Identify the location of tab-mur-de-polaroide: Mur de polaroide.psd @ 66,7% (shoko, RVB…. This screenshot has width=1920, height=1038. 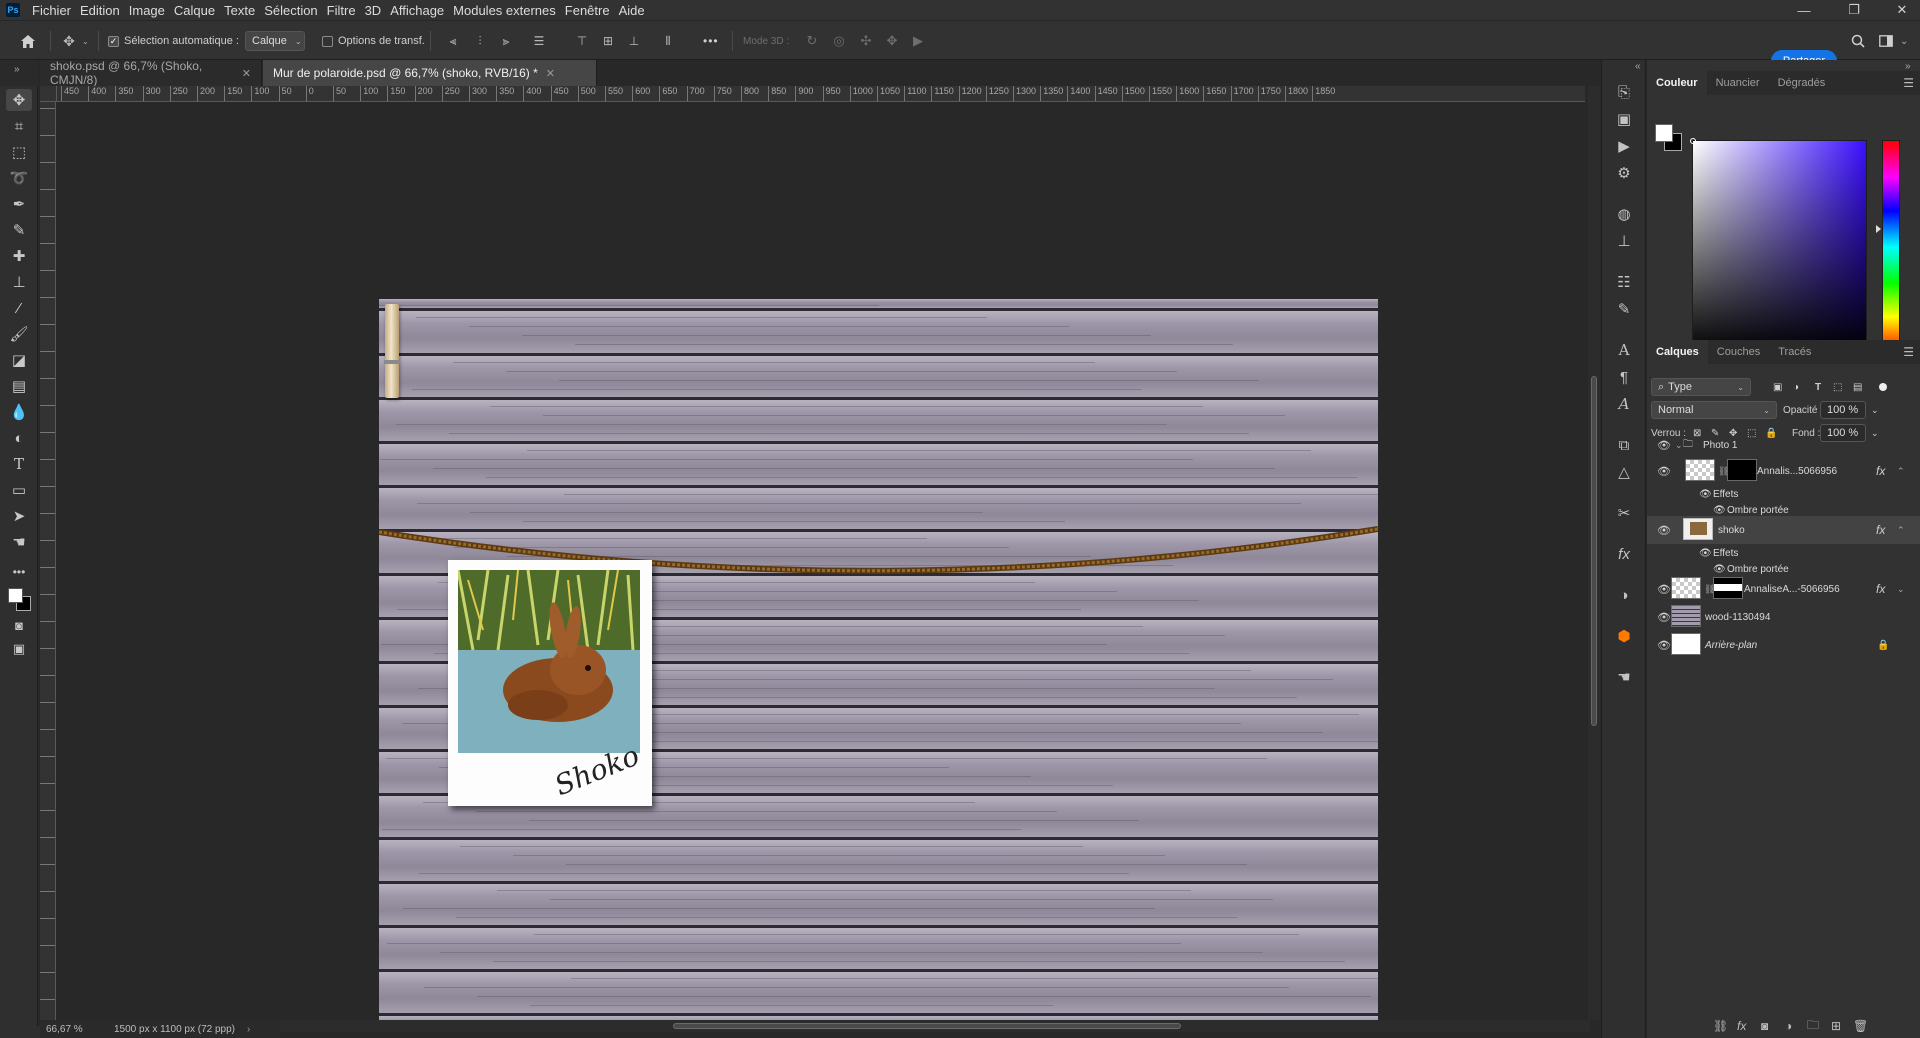
(430, 73).